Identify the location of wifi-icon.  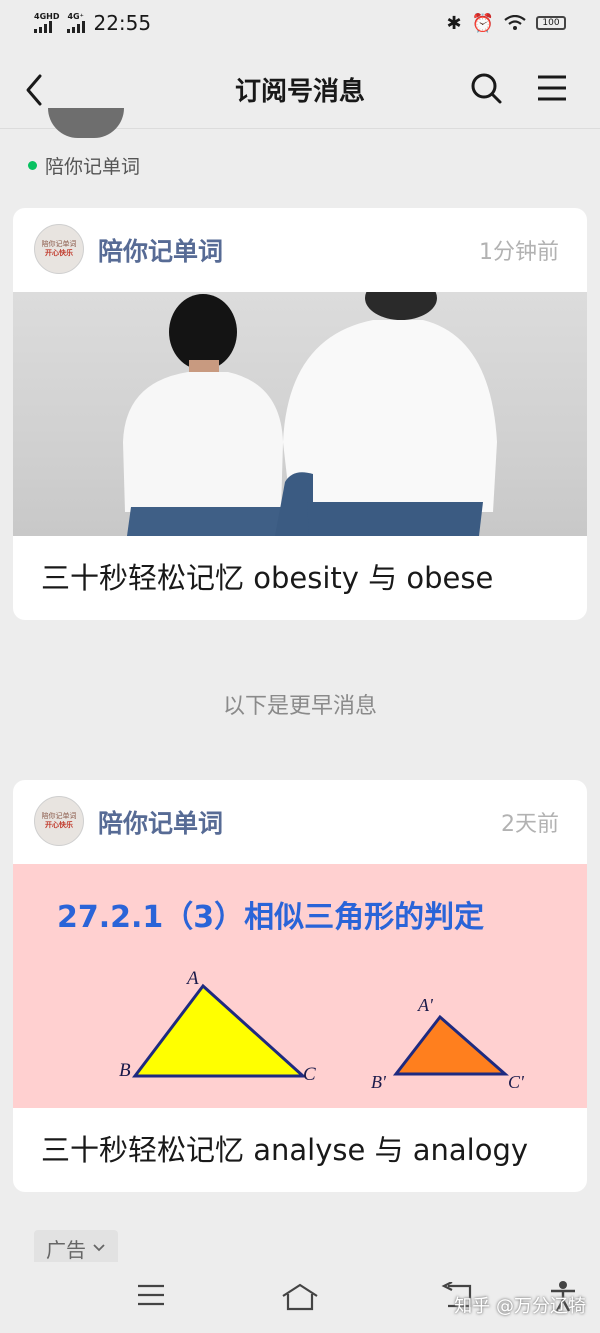
(515, 22).